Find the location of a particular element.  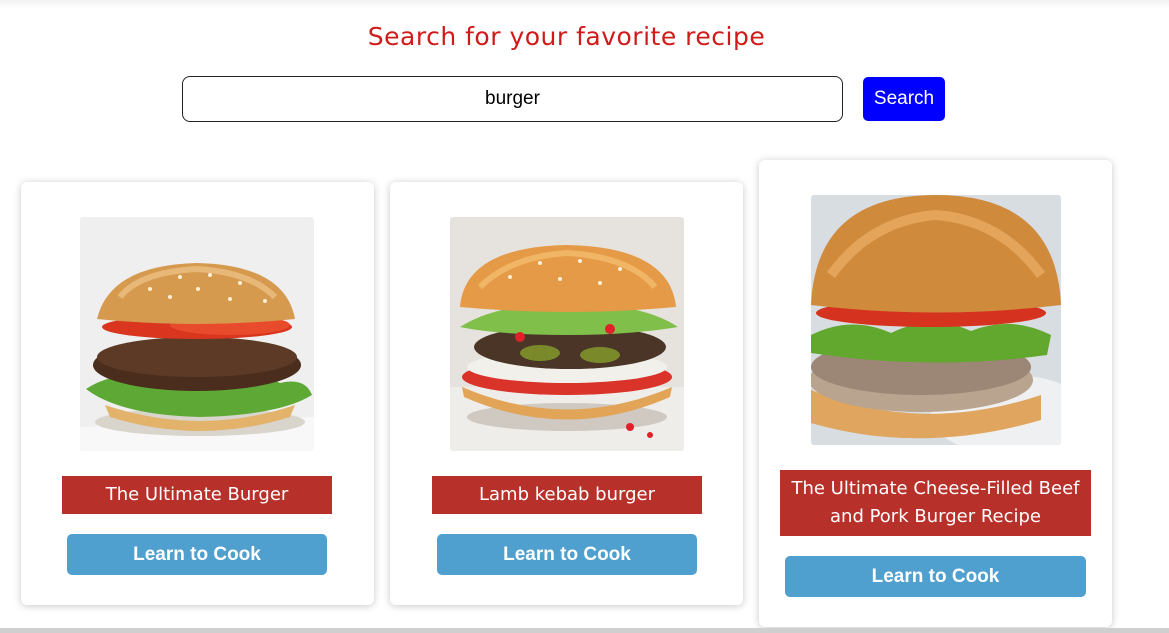

search-input is located at coordinates (512, 99).